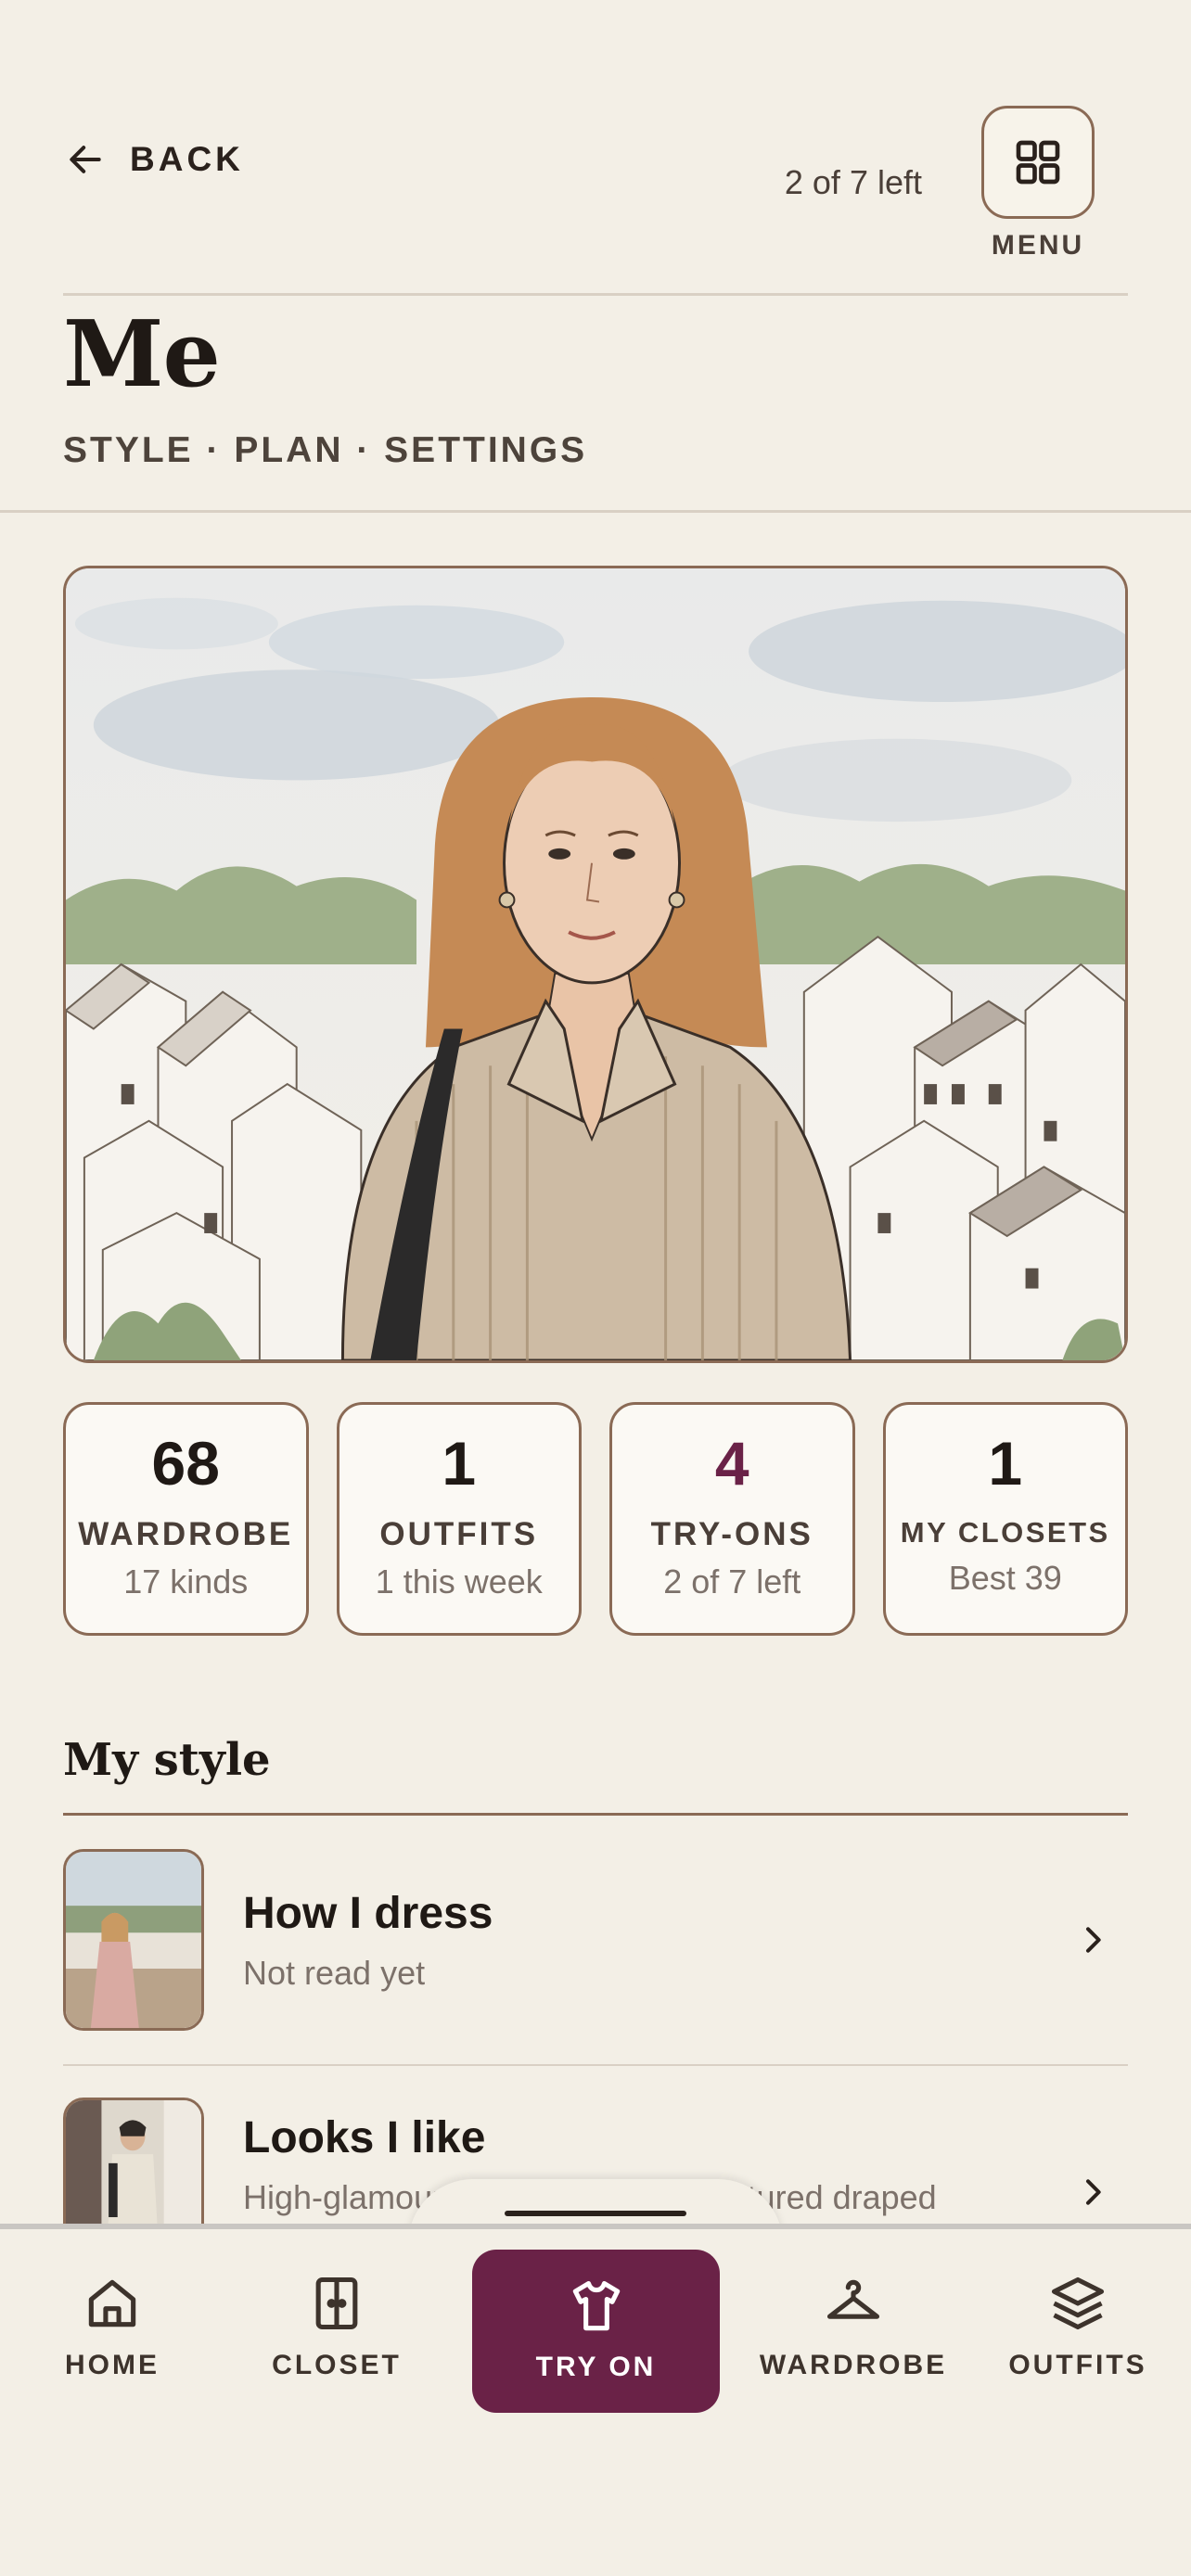 The image size is (1191, 2576). What do you see at coordinates (185, 1464) in the screenshot?
I see `stat-value: 68` at bounding box center [185, 1464].